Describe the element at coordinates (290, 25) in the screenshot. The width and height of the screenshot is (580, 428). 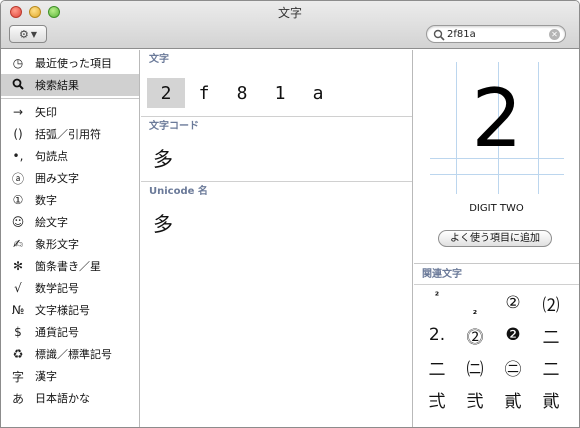
I see `title-bar: 文字 ⚙▼ ✕` at that location.